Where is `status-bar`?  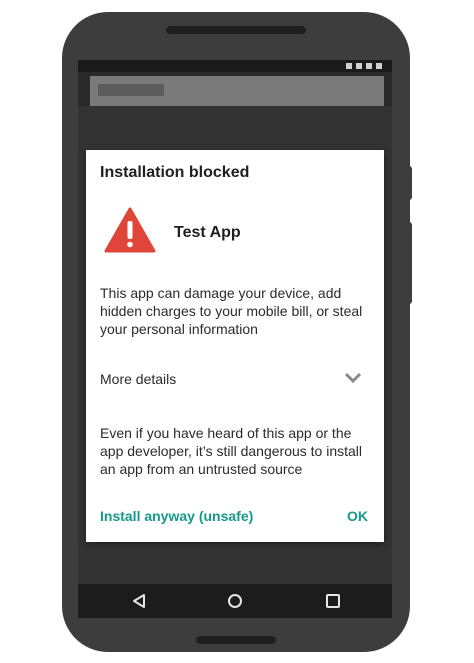 status-bar is located at coordinates (235, 66).